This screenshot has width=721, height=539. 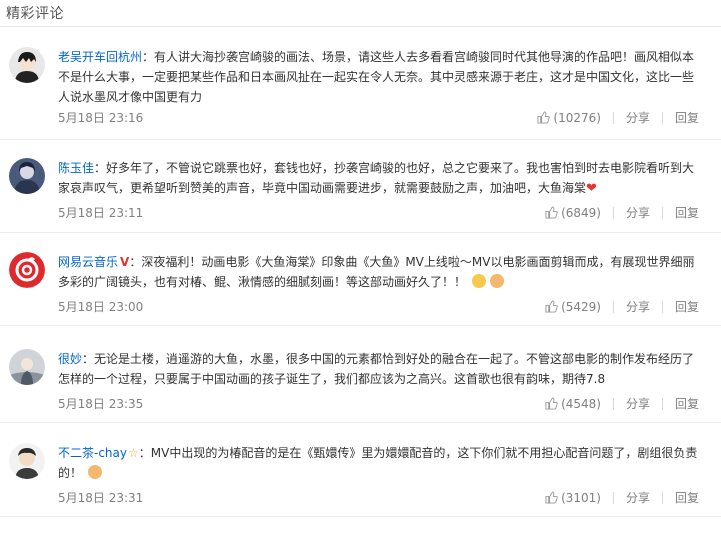 I want to click on username: 不二茶-chay, so click(x=92, y=453).